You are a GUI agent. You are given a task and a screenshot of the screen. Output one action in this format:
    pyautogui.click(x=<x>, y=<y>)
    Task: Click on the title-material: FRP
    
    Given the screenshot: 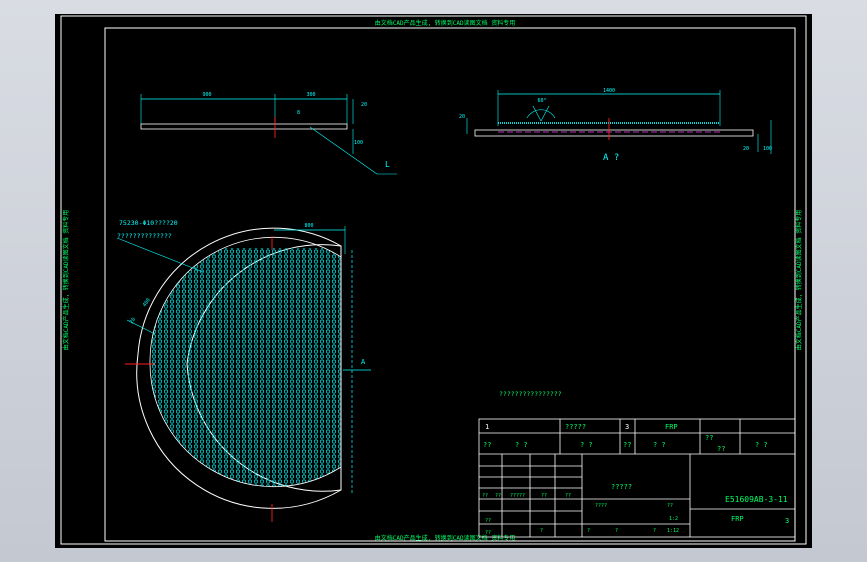 What is the action you would take?
    pyautogui.click(x=737, y=519)
    